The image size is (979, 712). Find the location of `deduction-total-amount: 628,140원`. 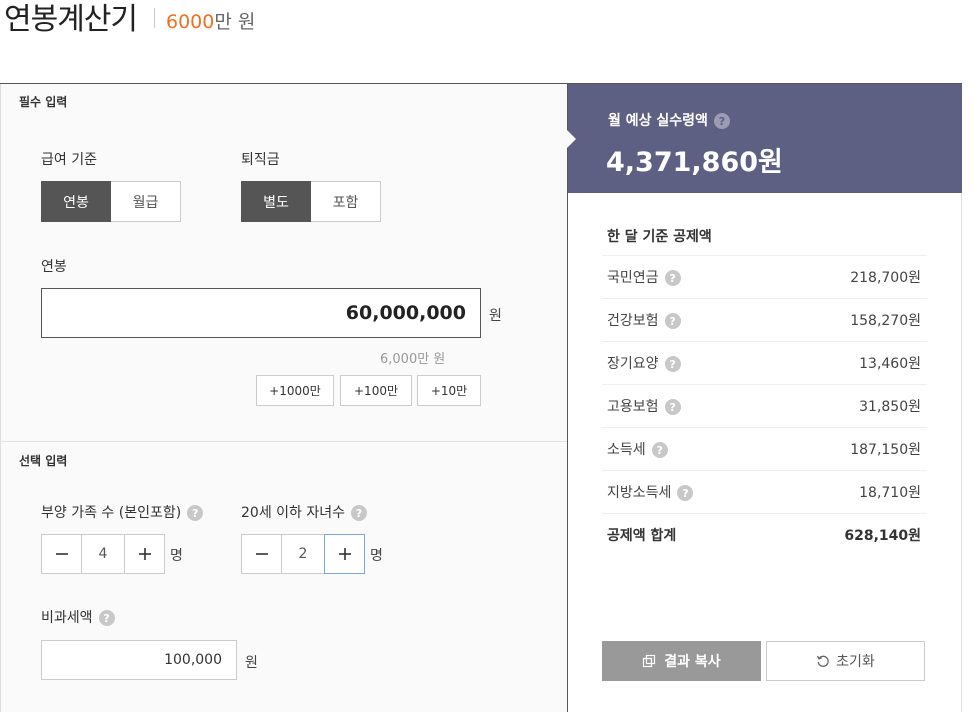

deduction-total-amount: 628,140원 is located at coordinates (882, 536).